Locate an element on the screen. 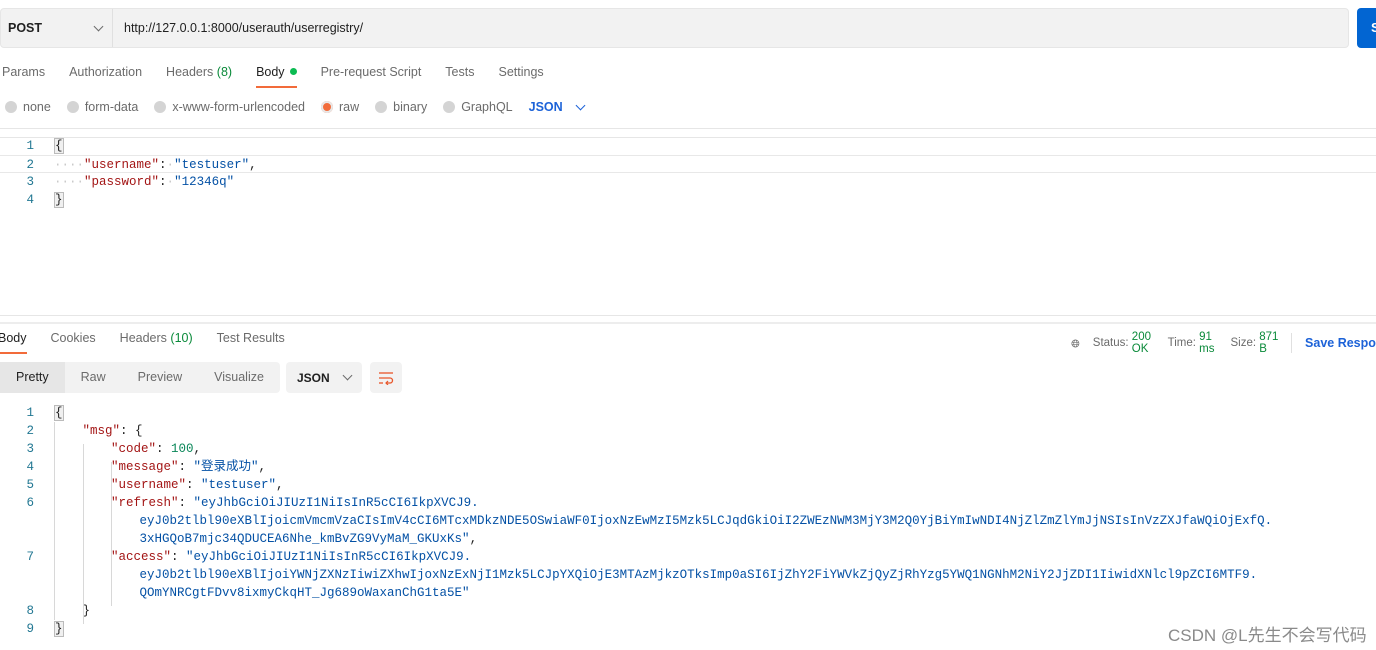 The width and height of the screenshot is (1376, 650). radio-raw: raw is located at coordinates (340, 107).